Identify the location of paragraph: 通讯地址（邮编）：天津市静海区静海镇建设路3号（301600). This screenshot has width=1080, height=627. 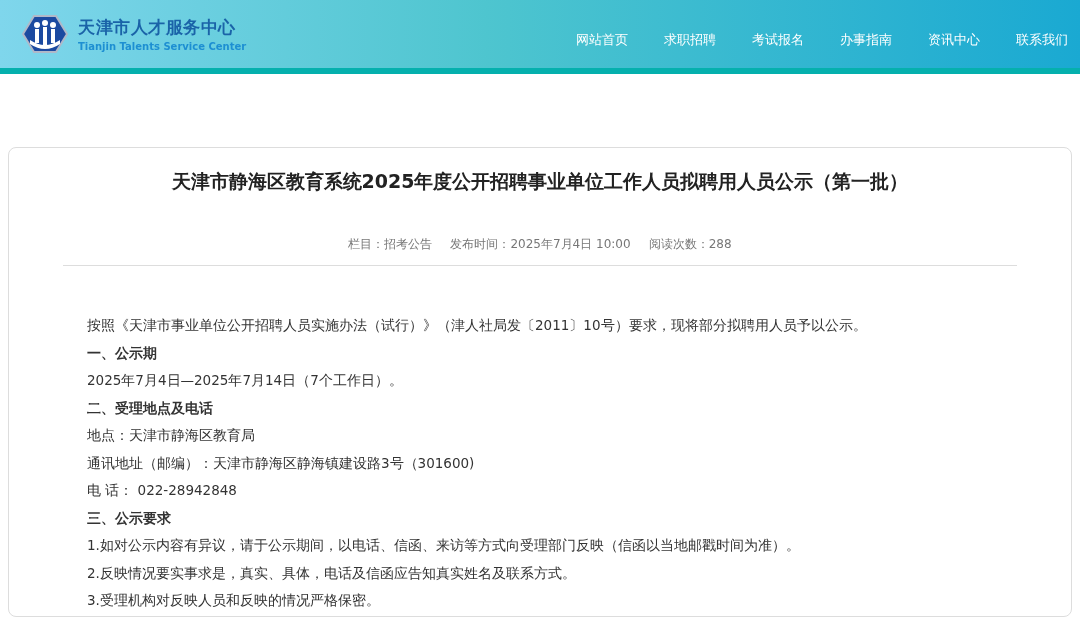
(281, 463).